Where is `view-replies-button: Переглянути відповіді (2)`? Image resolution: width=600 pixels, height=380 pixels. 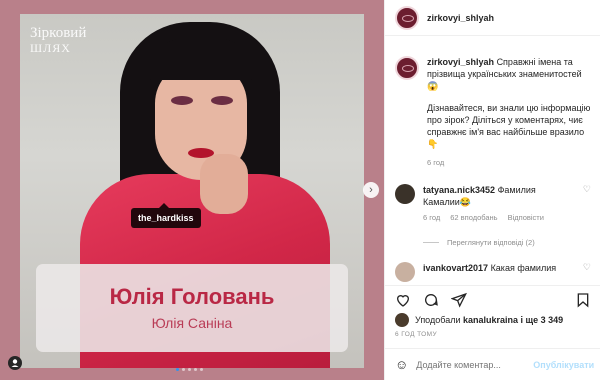 view-replies-button: Переглянути відповіді (2) is located at coordinates (479, 242).